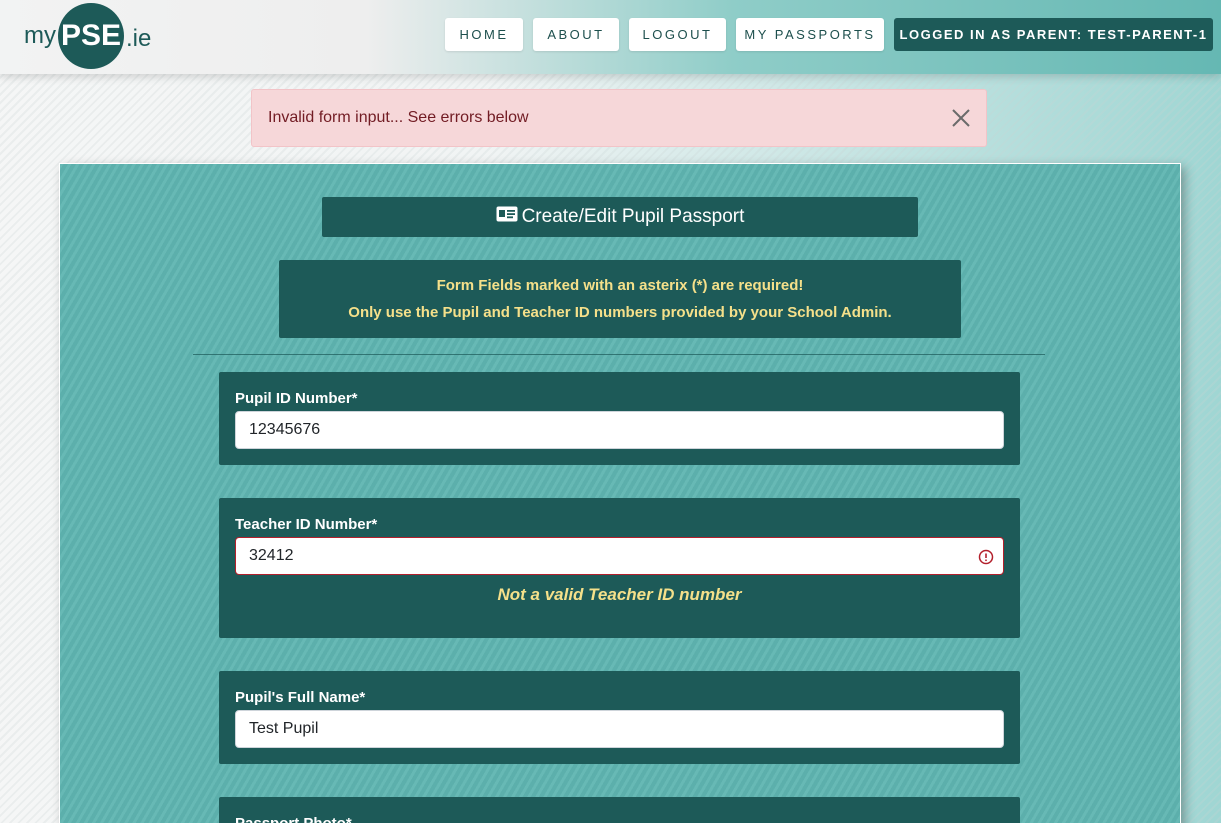  What do you see at coordinates (576, 34) in the screenshot?
I see `nav-about-button: ABOUT` at bounding box center [576, 34].